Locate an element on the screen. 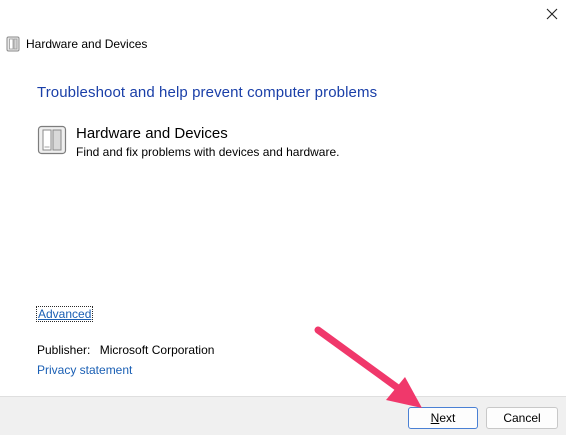 This screenshot has width=566, height=435. item-title: Hardware and Devices is located at coordinates (152, 133).